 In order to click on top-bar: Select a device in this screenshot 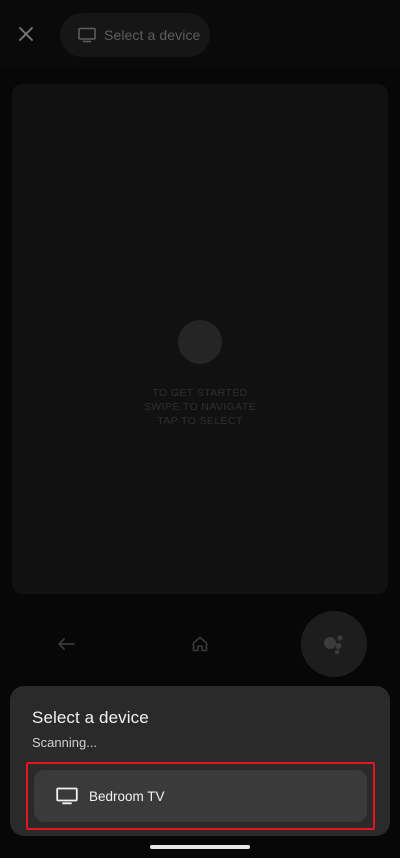, I will do `click(200, 34)`.